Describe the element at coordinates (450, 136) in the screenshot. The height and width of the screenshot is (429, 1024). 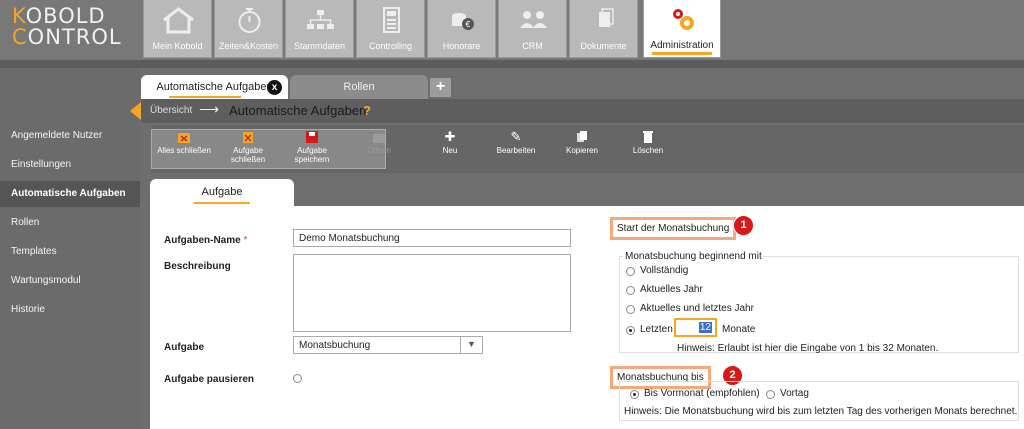
I see `plus-icon: ✚` at that location.